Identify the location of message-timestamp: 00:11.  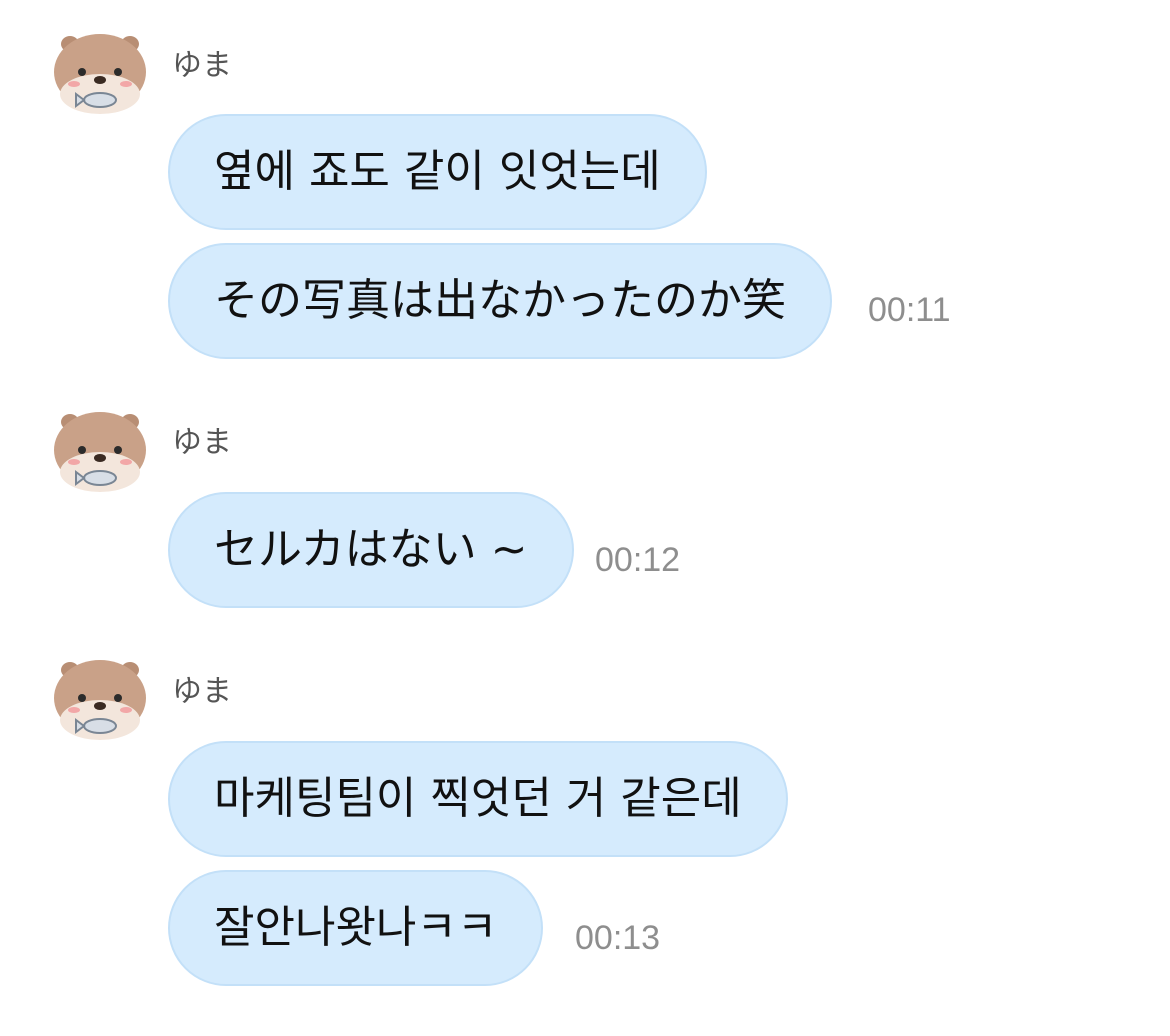
(909, 310).